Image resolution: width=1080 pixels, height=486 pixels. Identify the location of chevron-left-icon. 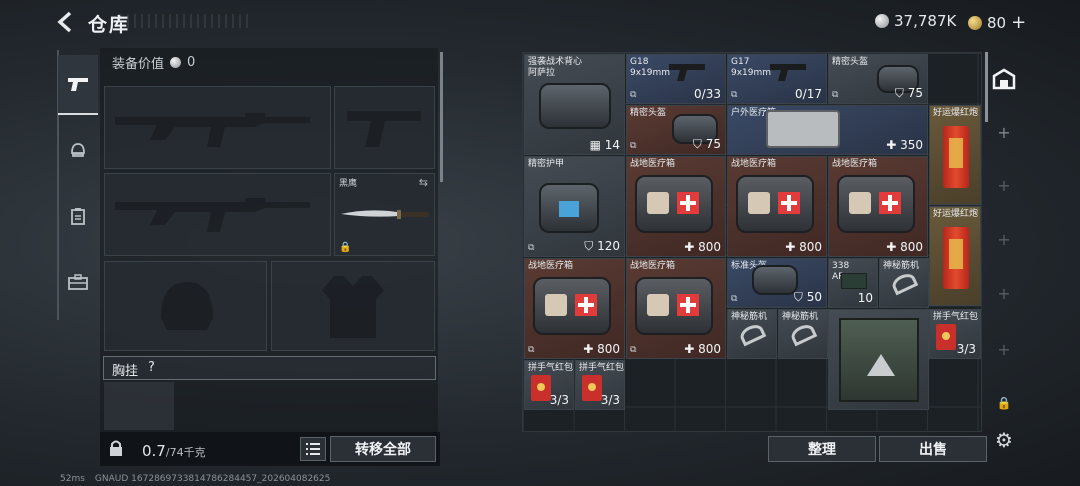
(64, 22).